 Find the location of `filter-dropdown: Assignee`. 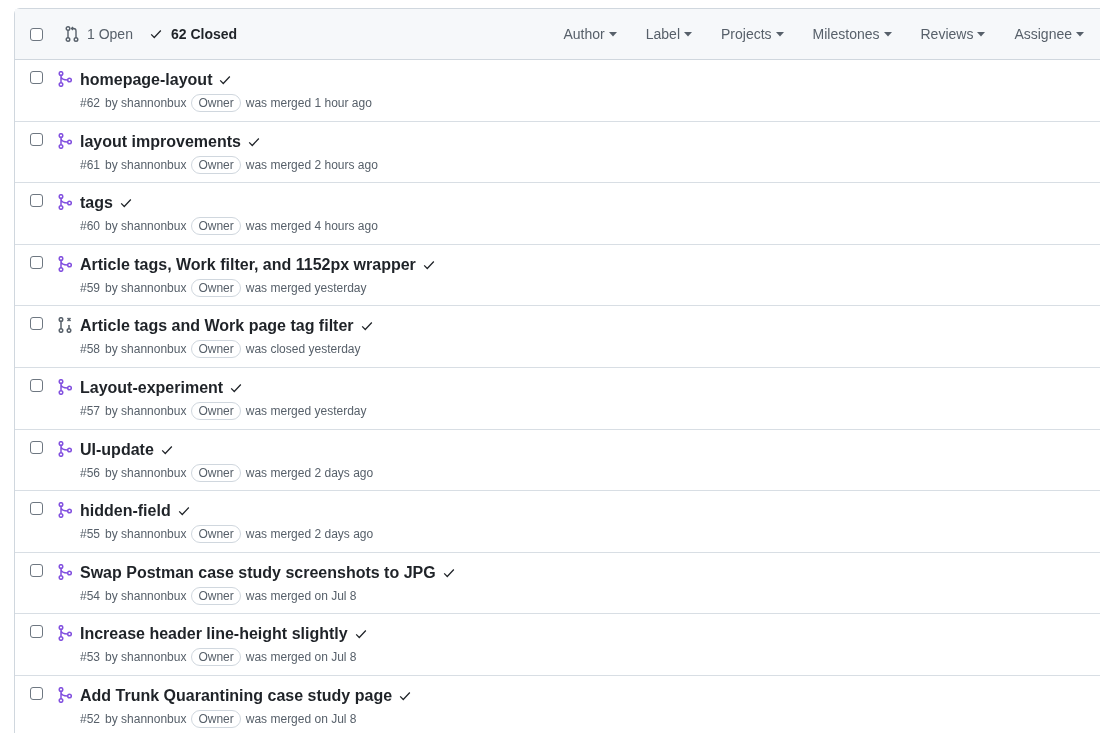

filter-dropdown: Assignee is located at coordinates (1049, 34).